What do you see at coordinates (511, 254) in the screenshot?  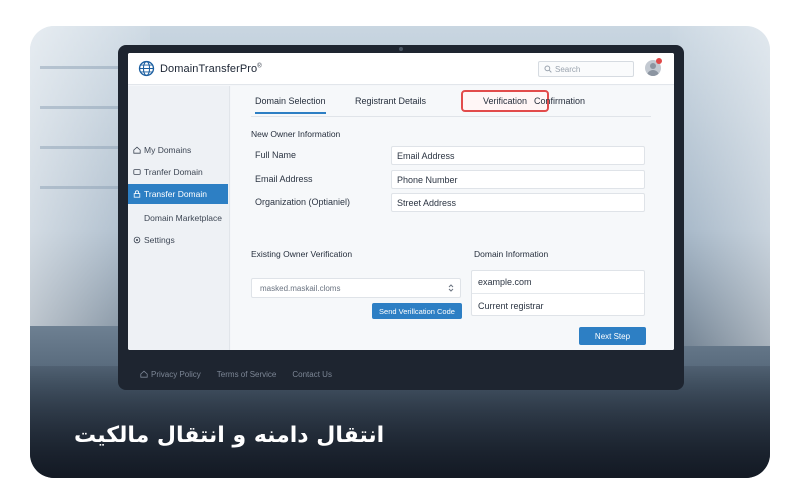 I see `section-title-domain-info: Domain Information` at bounding box center [511, 254].